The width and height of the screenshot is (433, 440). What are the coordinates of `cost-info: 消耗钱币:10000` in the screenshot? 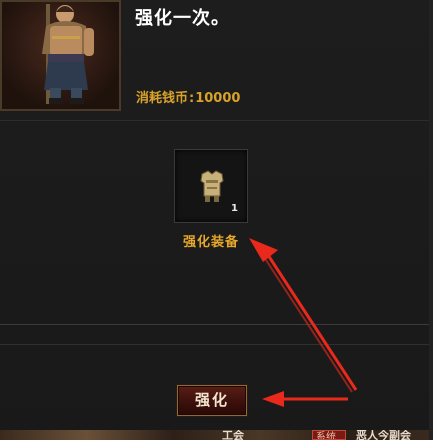 It's located at (188, 96).